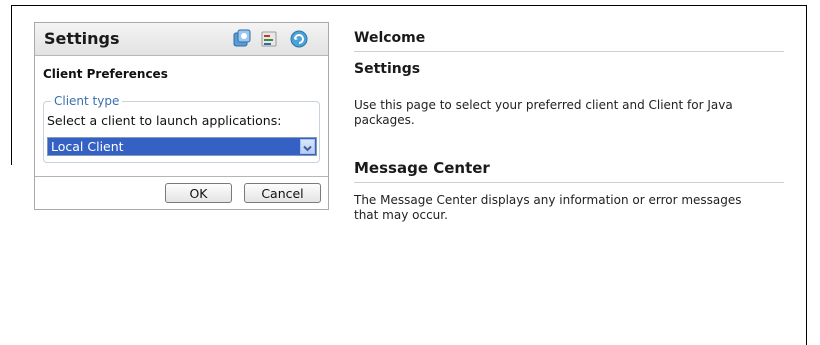 Image resolution: width=820 pixels, height=345 pixels. Describe the element at coordinates (181, 176) in the screenshot. I see `panel-divider` at that location.